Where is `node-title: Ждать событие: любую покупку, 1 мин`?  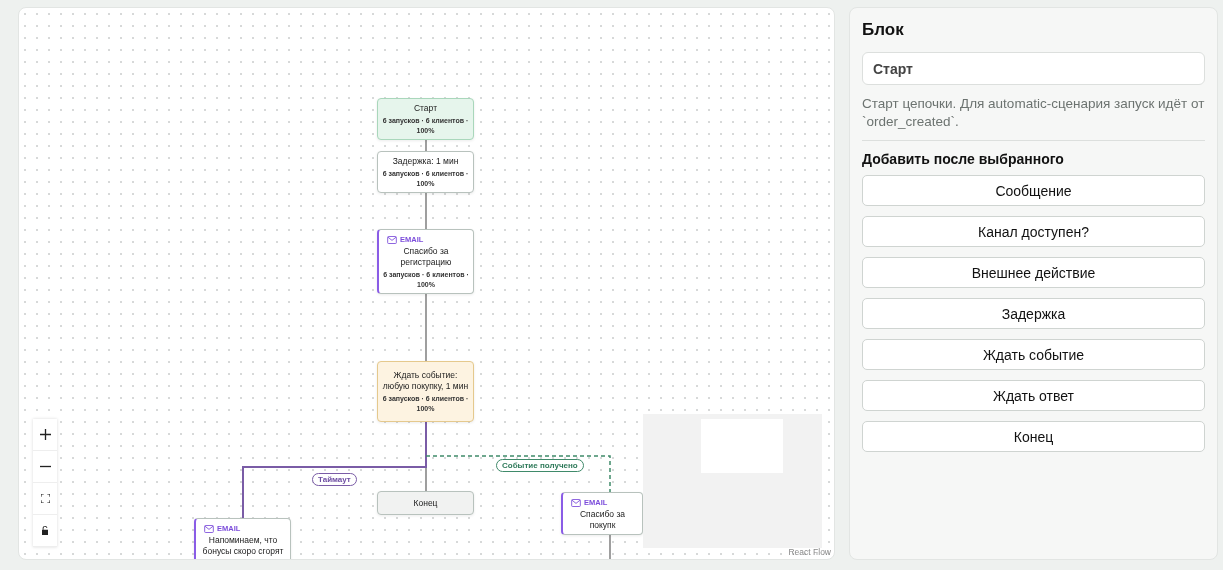
node-title: Ждать событие: любую покупку, 1 мин is located at coordinates (425, 380).